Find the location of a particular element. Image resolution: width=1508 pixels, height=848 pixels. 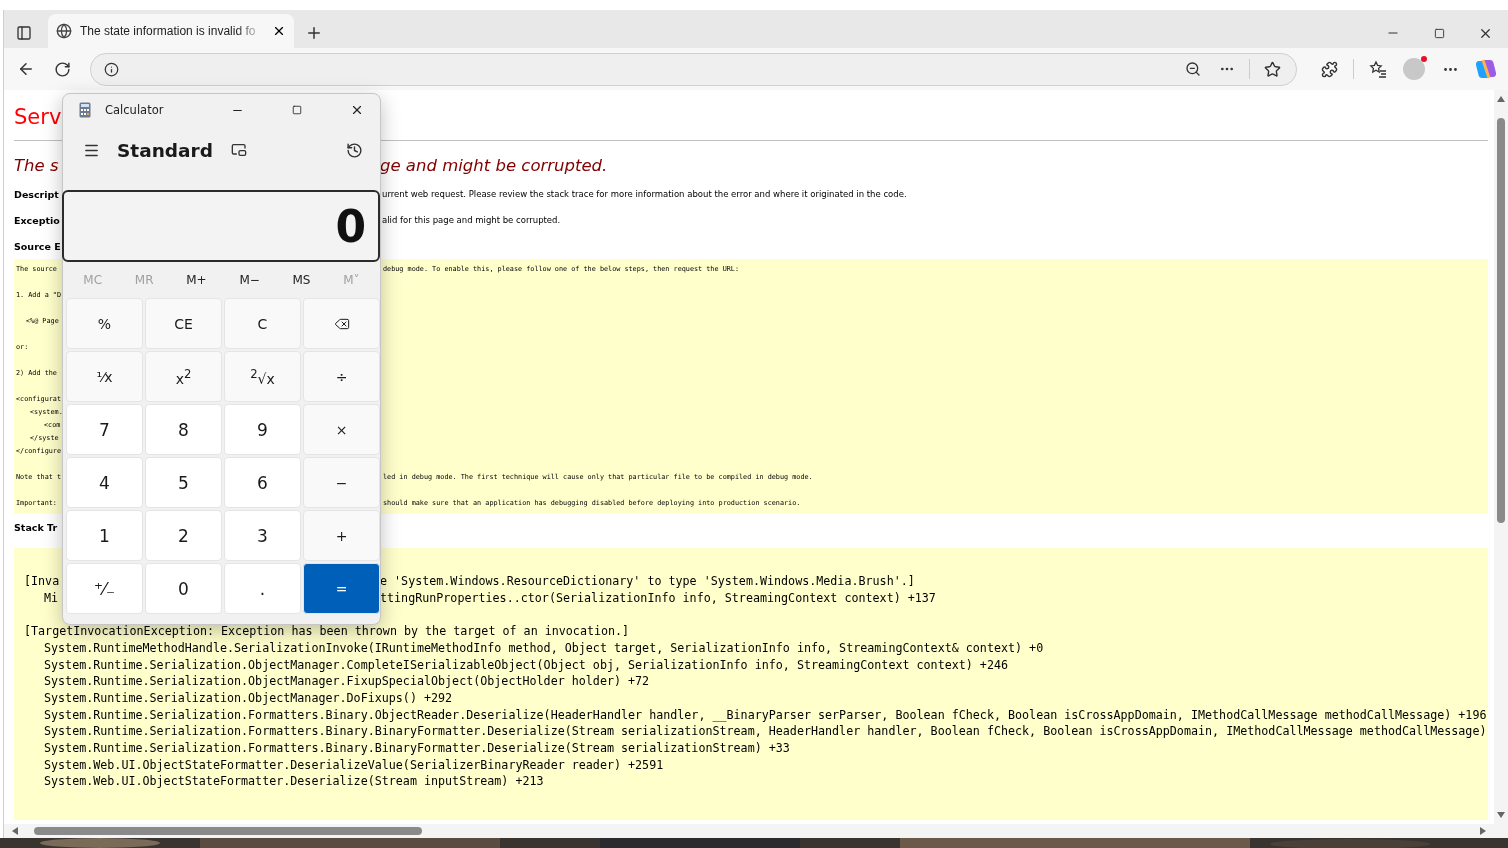

window-title: Calculator is located at coordinates (134, 110).